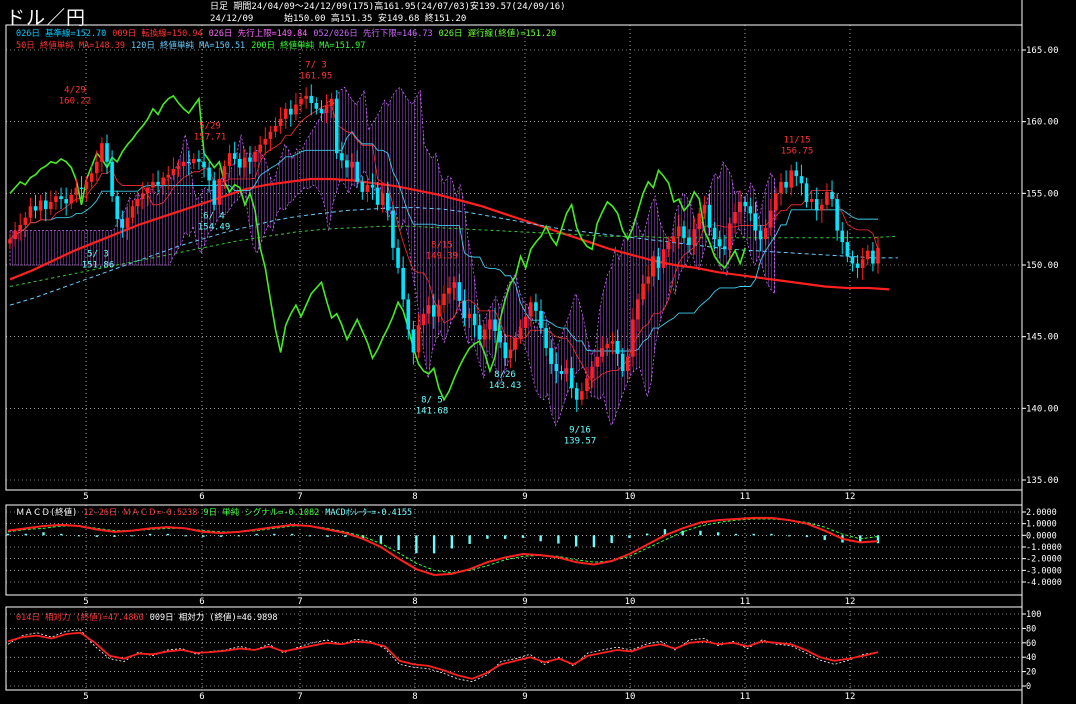  I want to click on price-annotation-date: 6/ 4, so click(214, 217).